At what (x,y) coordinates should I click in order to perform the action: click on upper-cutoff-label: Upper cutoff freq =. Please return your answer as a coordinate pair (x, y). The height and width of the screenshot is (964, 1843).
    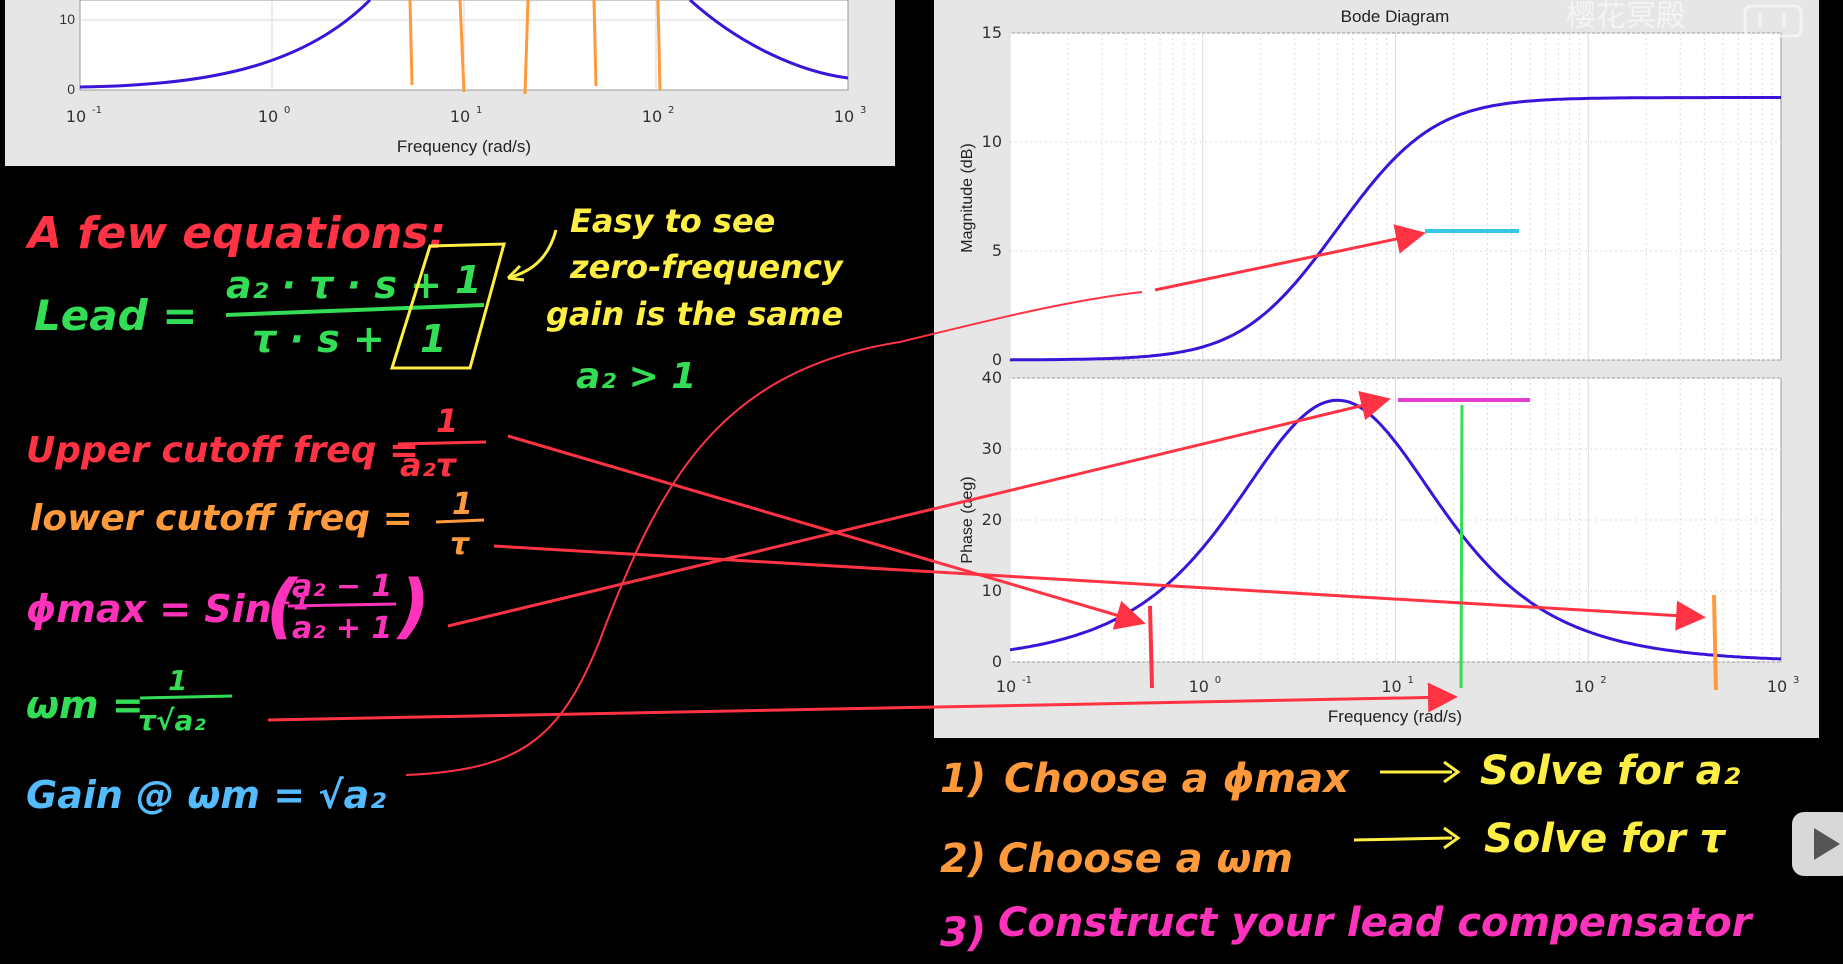
    Looking at the image, I should click on (222, 450).